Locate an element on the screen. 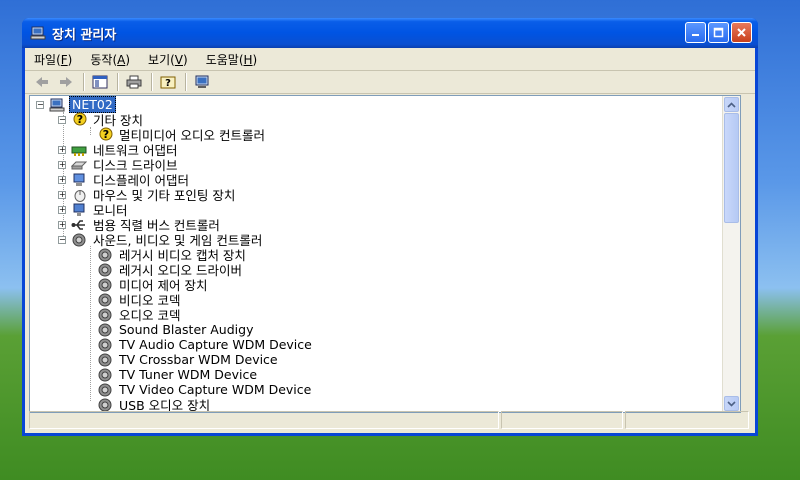  scroll-down-button is located at coordinates (731, 403).